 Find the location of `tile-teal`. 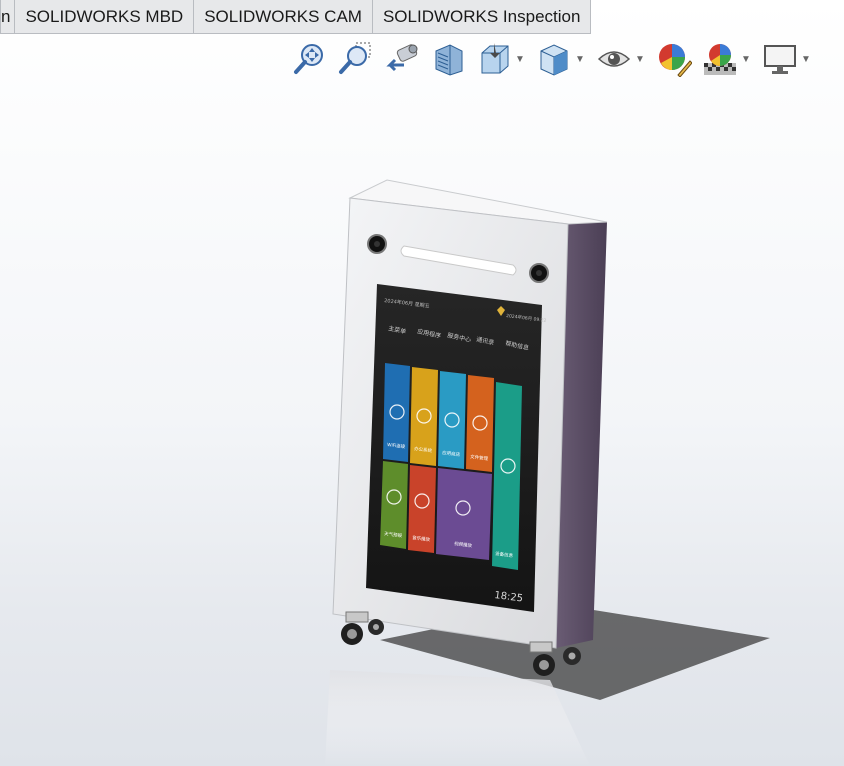

tile-teal is located at coordinates (507, 476).